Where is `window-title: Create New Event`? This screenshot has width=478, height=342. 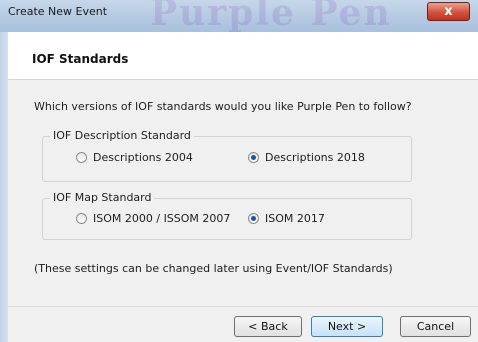 window-title: Create New Event is located at coordinates (58, 11).